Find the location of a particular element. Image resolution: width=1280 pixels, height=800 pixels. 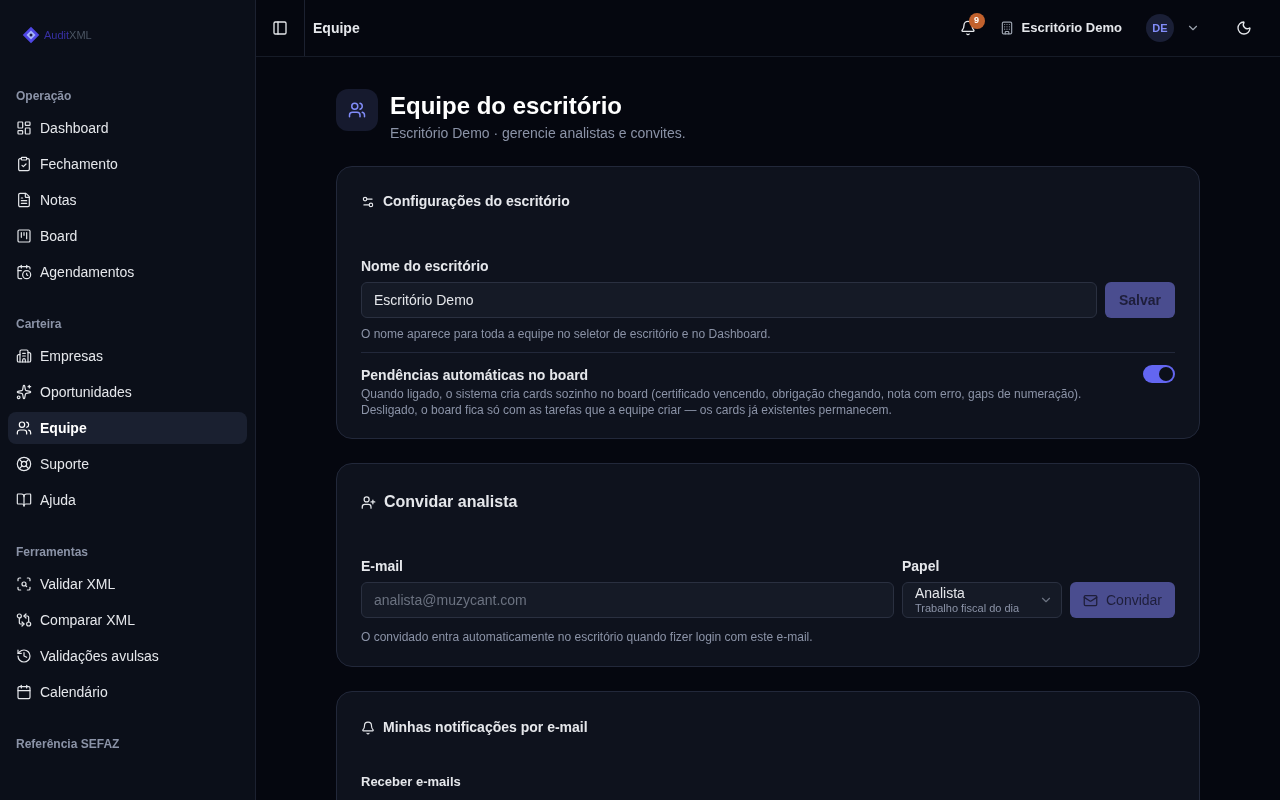

sidebar-toggle-icon is located at coordinates (280, 28).